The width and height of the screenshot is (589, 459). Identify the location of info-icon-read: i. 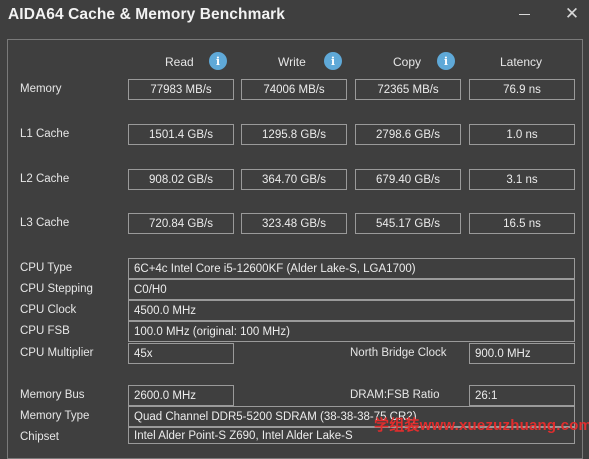
(218, 61).